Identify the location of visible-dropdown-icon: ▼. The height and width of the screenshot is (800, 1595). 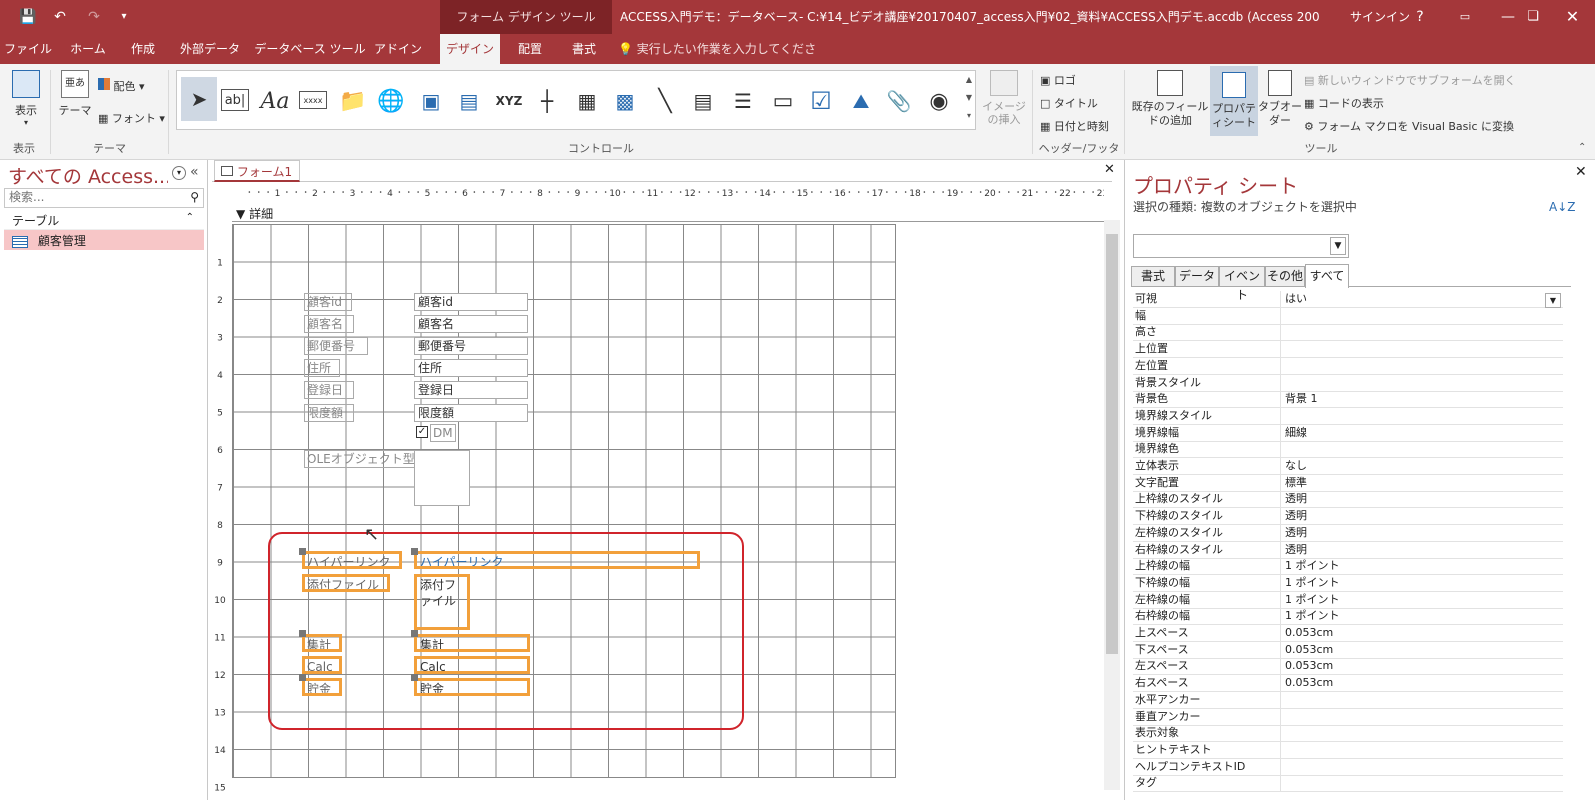
(1553, 300).